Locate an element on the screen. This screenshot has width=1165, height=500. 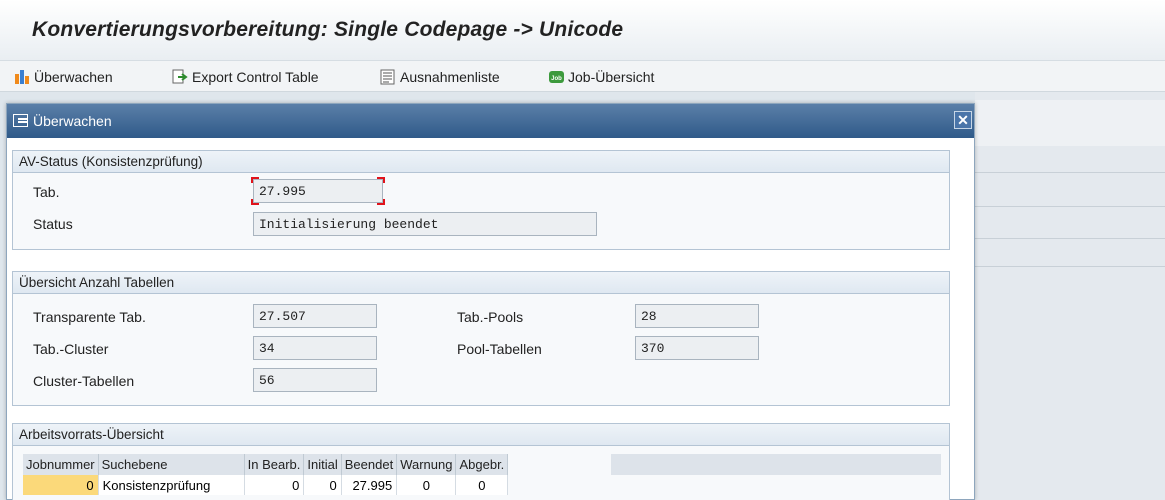
monitor-label: Überwachen is located at coordinates (73, 77).